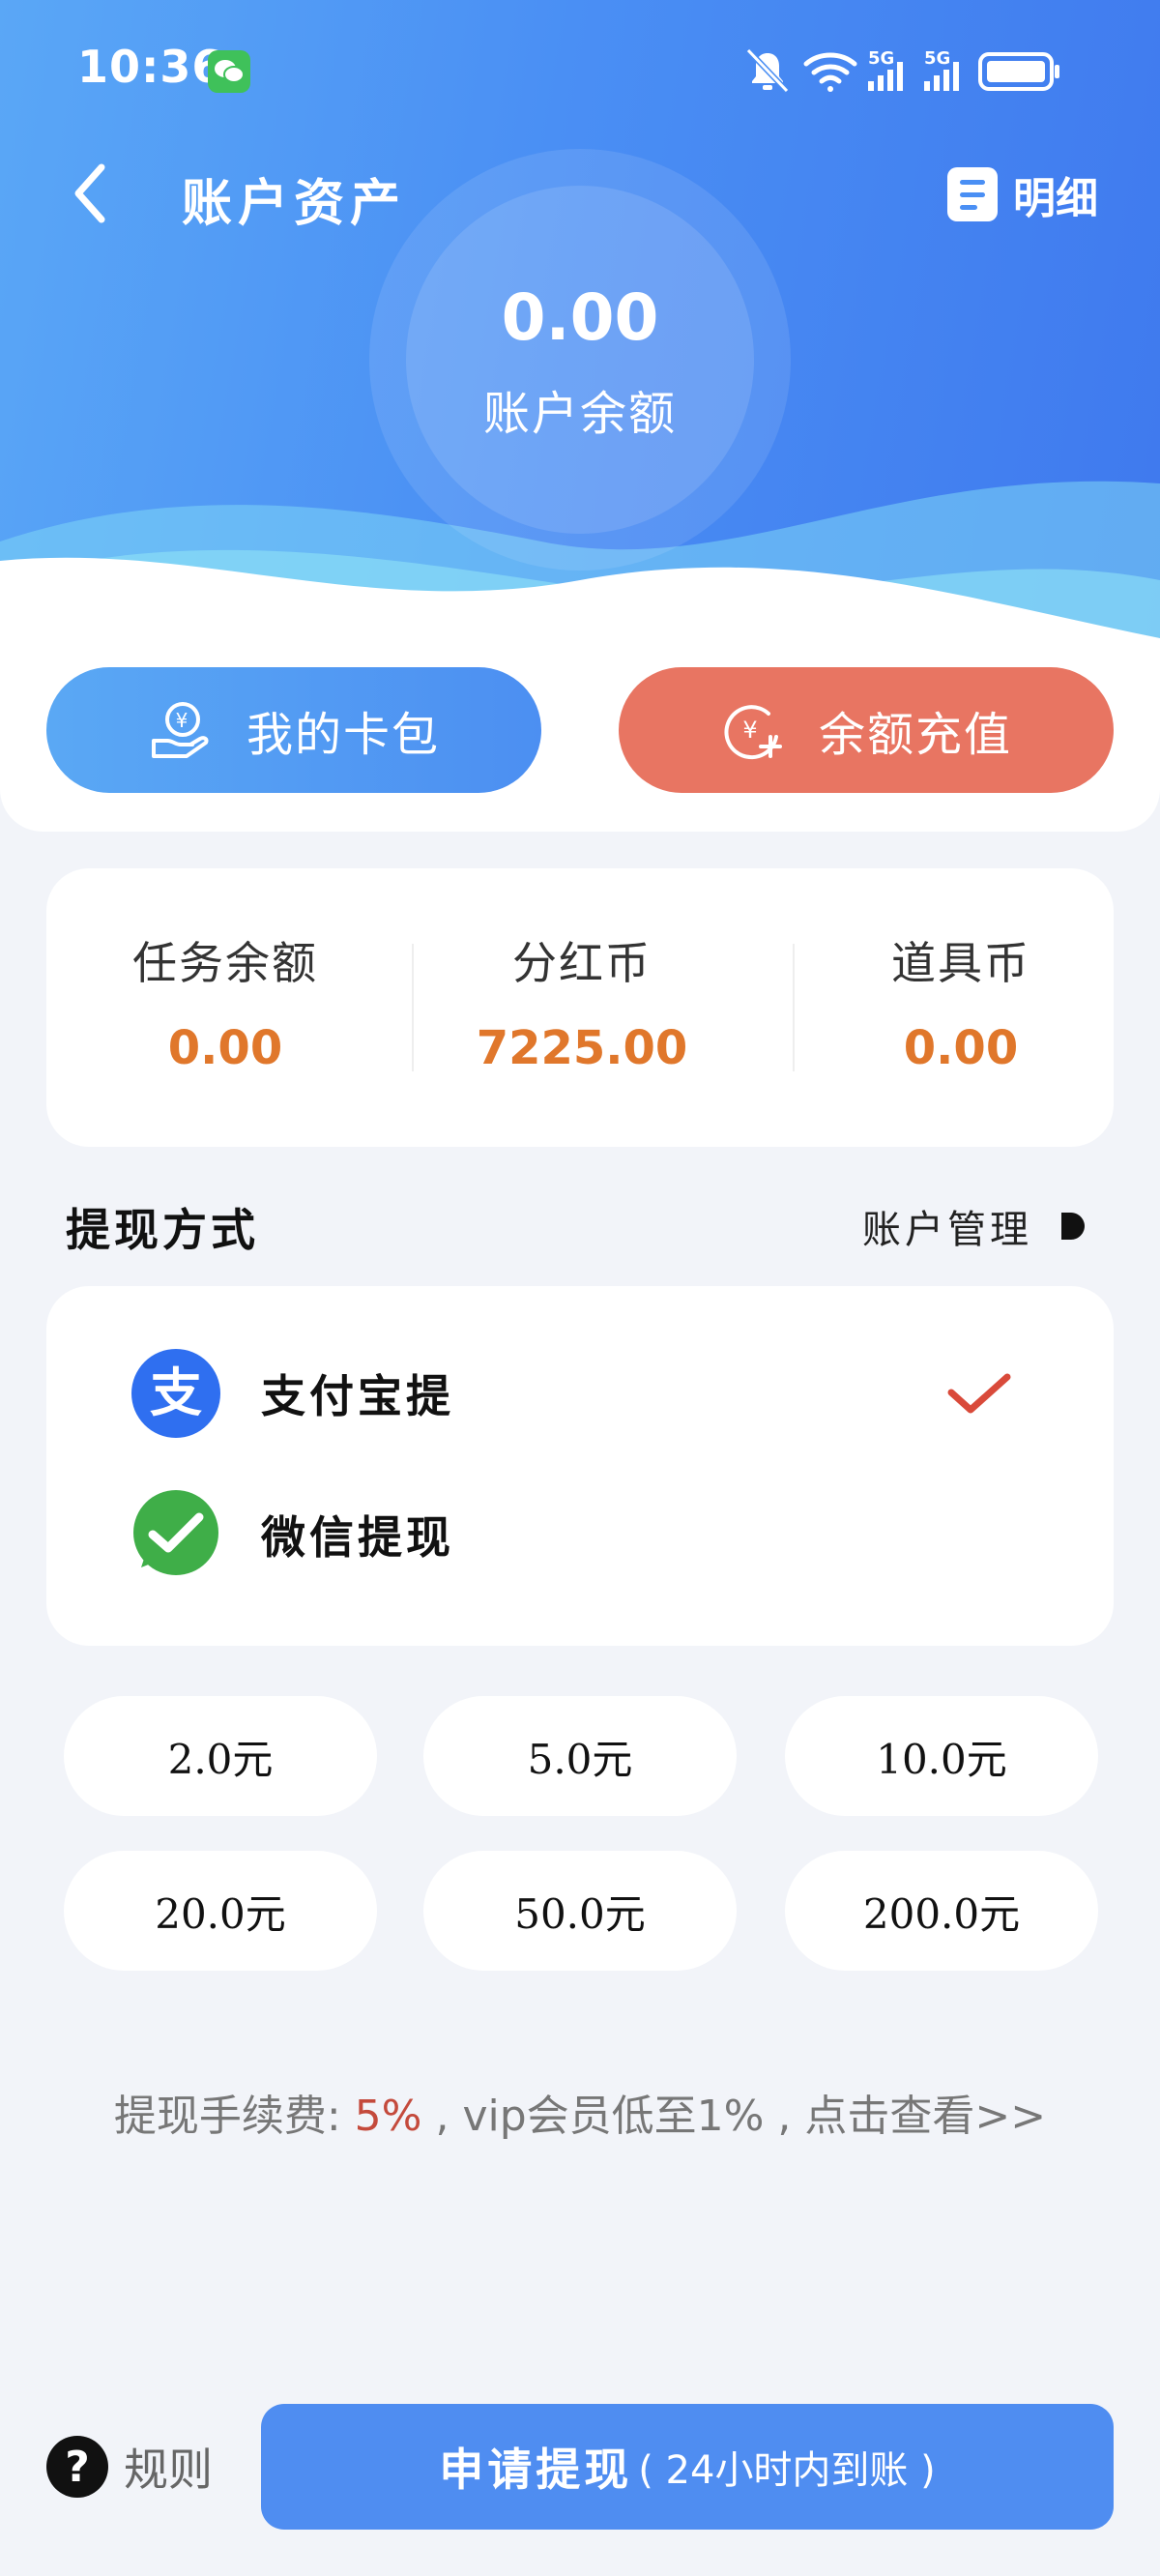  What do you see at coordinates (229, 71) in the screenshot?
I see `wechat-icon` at bounding box center [229, 71].